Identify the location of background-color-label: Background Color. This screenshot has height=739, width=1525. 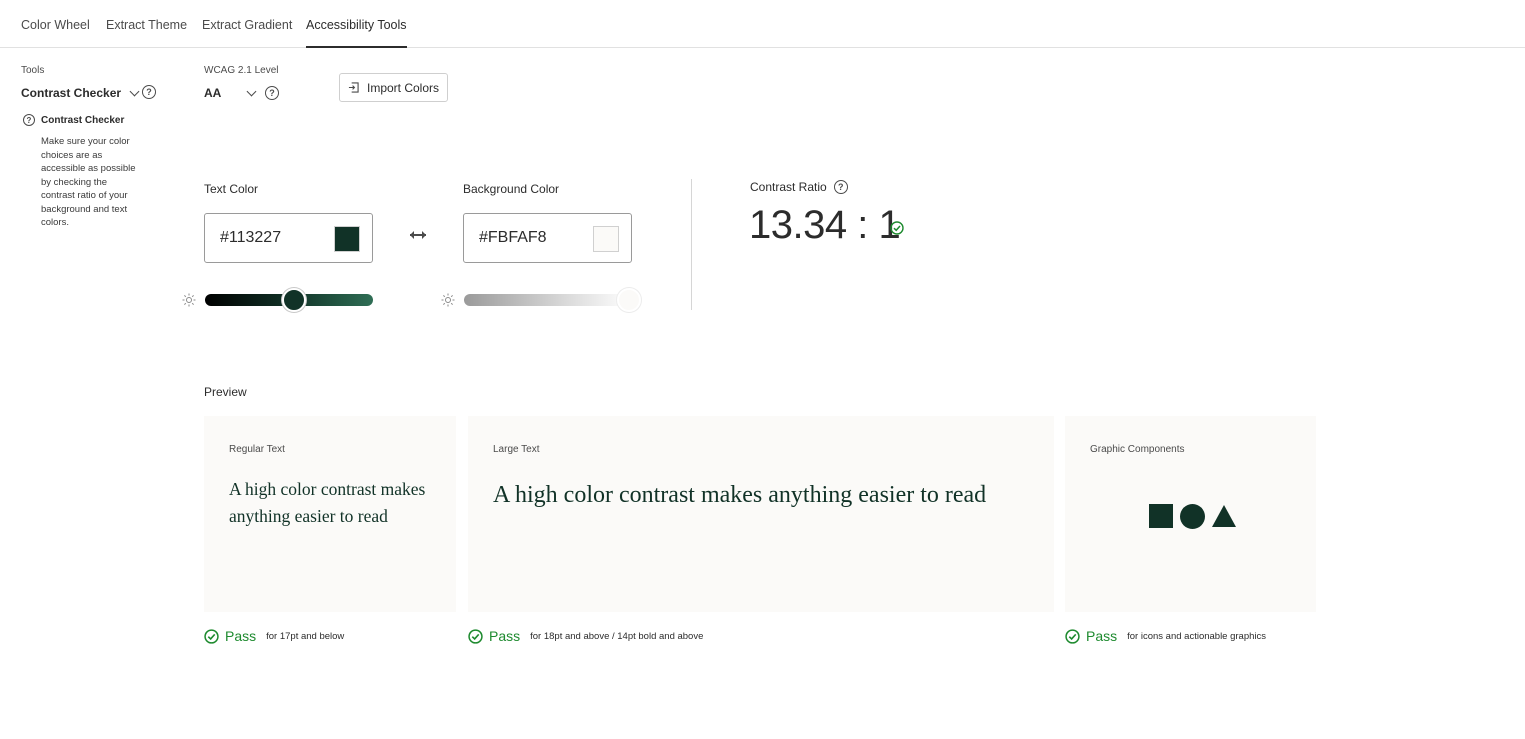
(511, 189).